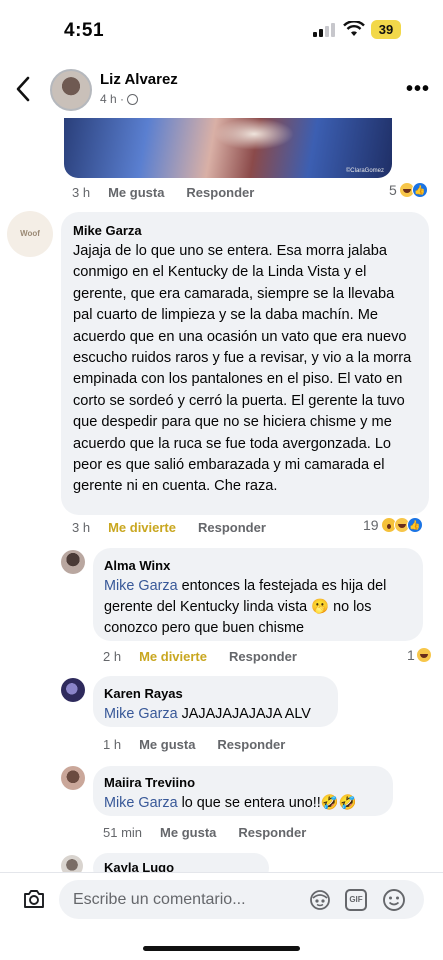 This screenshot has height=960, width=443. I want to click on author-name: Liz Alvarez, so click(139, 79).